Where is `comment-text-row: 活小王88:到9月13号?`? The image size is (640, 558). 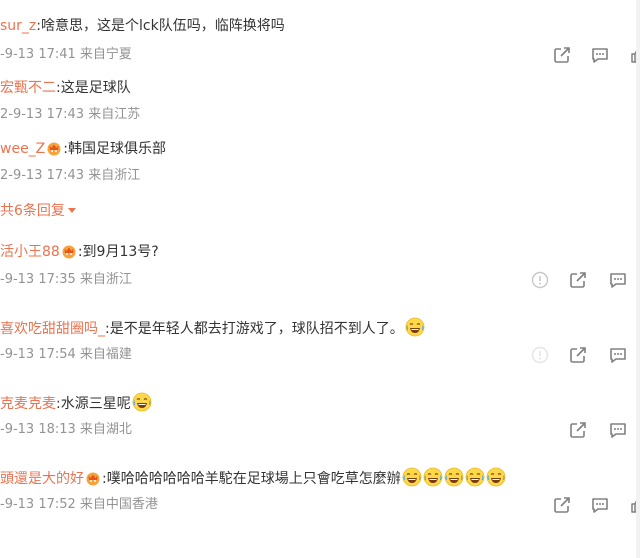 comment-text-row: 活小王88:到9月13号? is located at coordinates (79, 251).